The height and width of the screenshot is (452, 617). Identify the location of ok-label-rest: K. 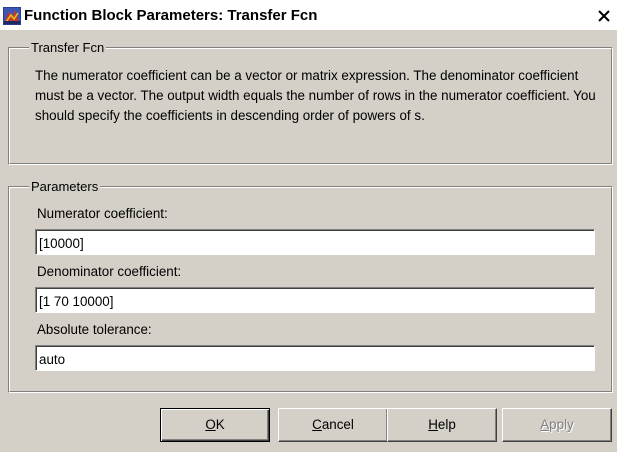
(220, 424).